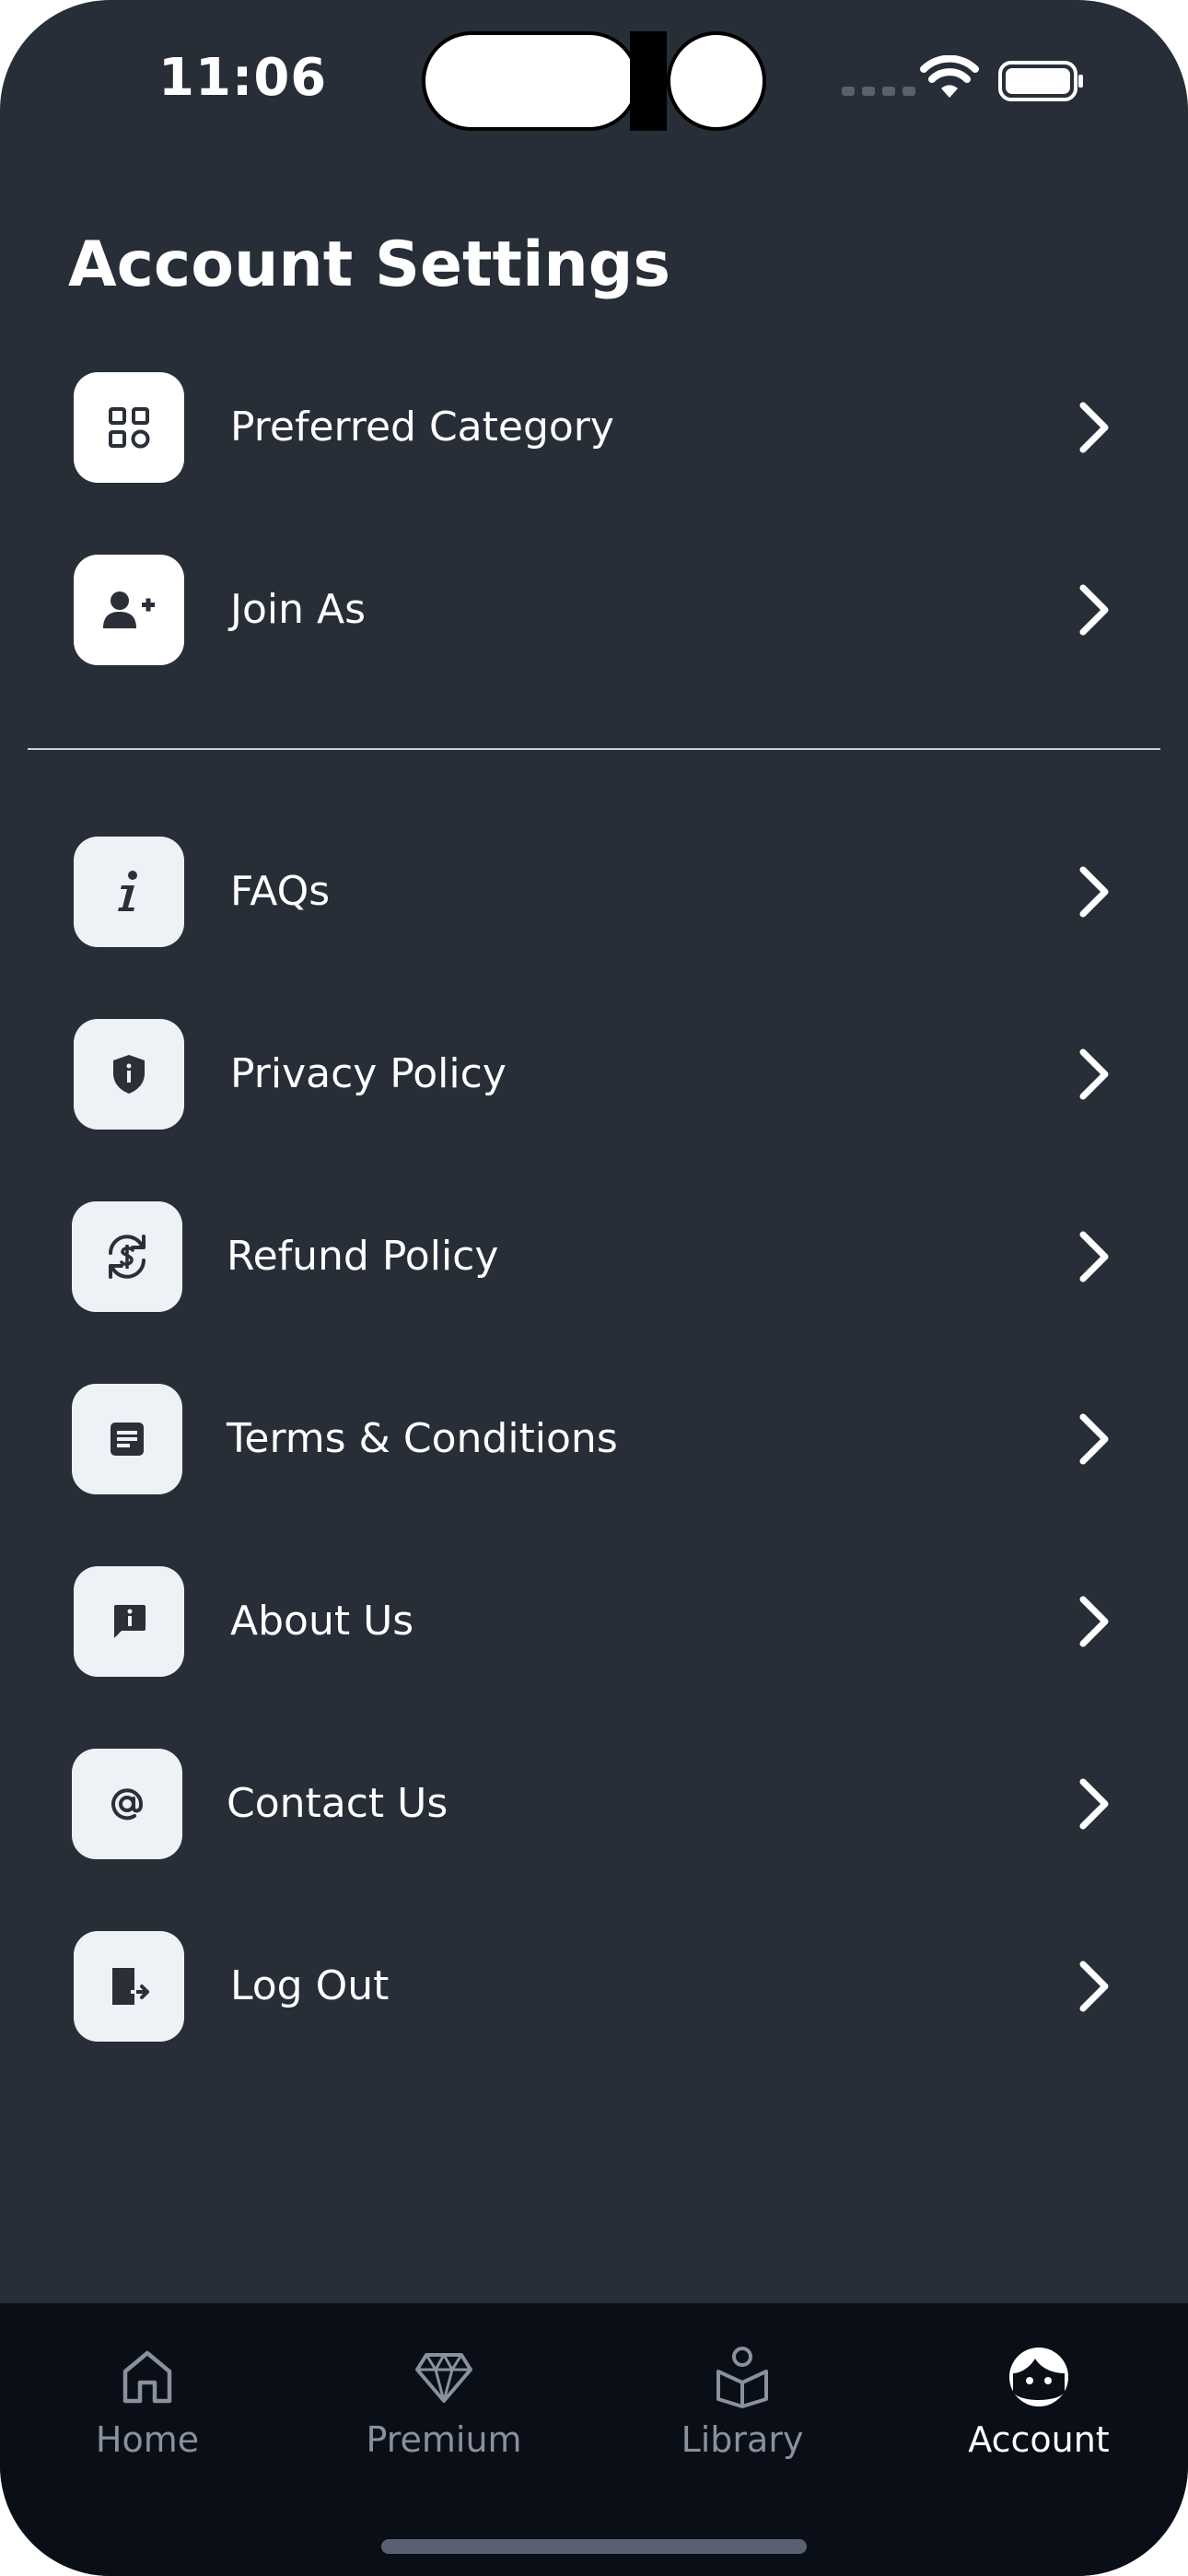 Image resolution: width=1188 pixels, height=2576 pixels. I want to click on info-item-label: Contact Us, so click(337, 1803).